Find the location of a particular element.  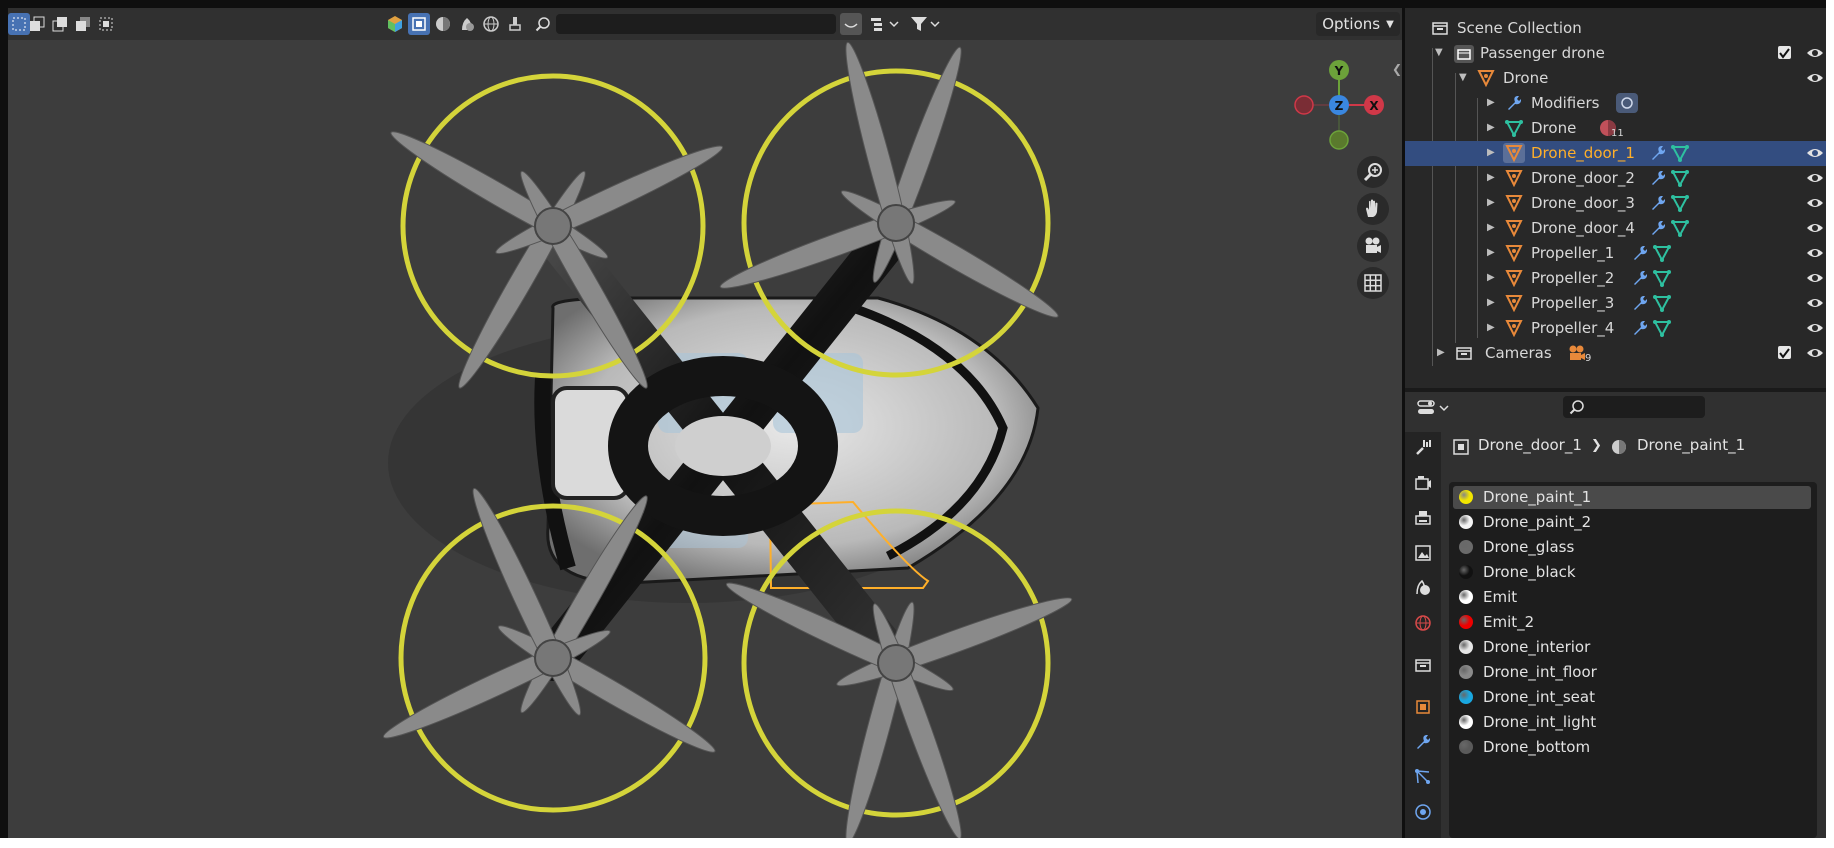

material-slot: Emit is located at coordinates (1632, 597).